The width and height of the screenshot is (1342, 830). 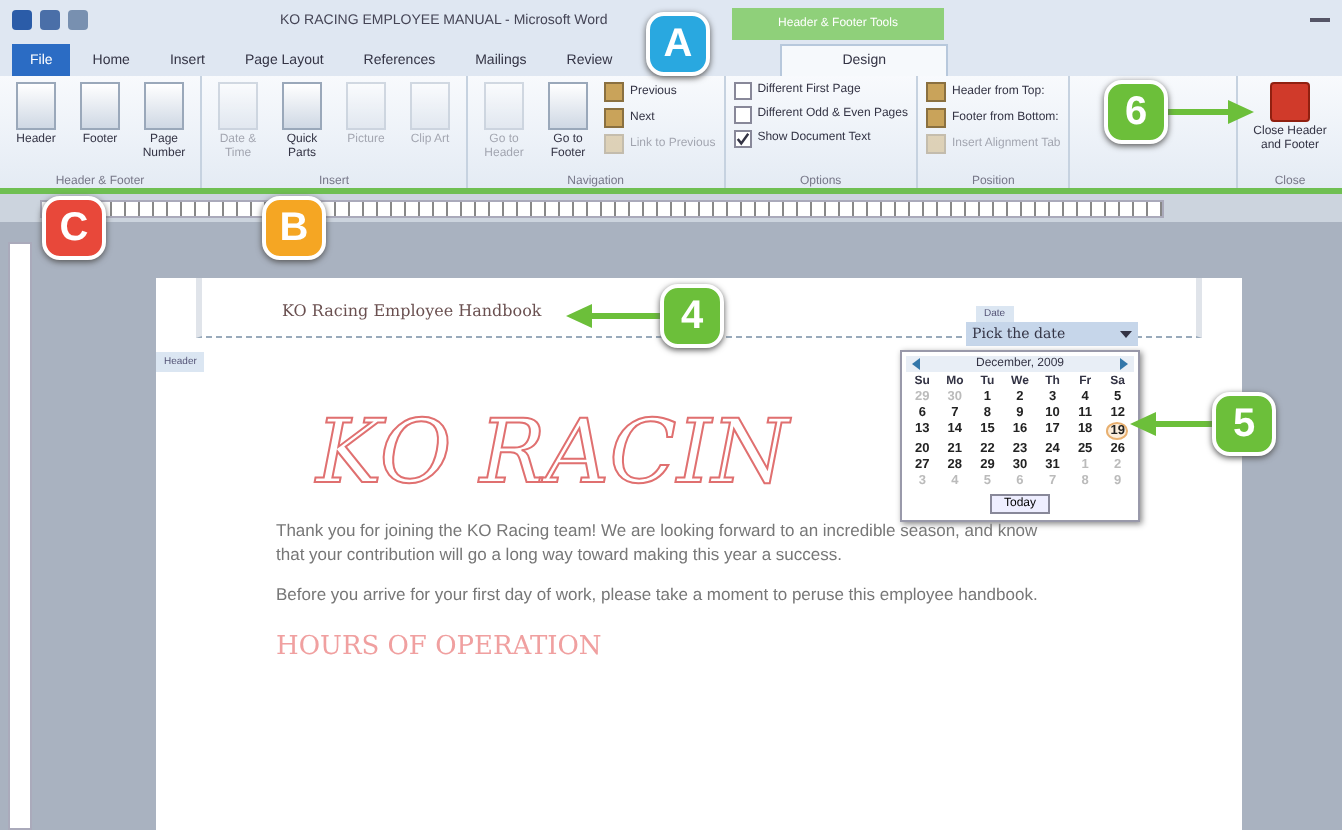 What do you see at coordinates (1136, 112) in the screenshot?
I see `callout-marker: 6` at bounding box center [1136, 112].